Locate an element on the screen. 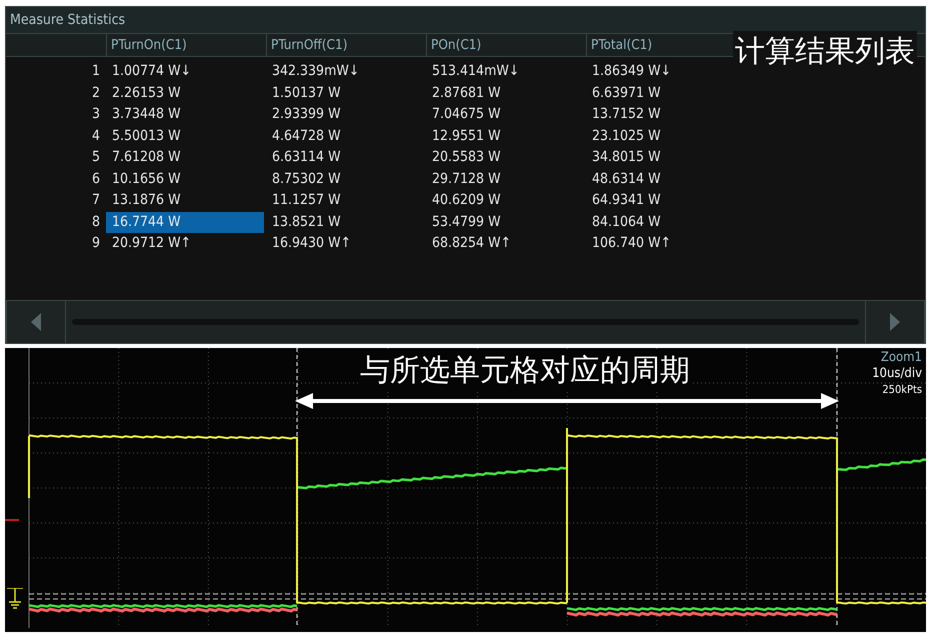  column-header: PTurnOff(C1) is located at coordinates (346, 45).